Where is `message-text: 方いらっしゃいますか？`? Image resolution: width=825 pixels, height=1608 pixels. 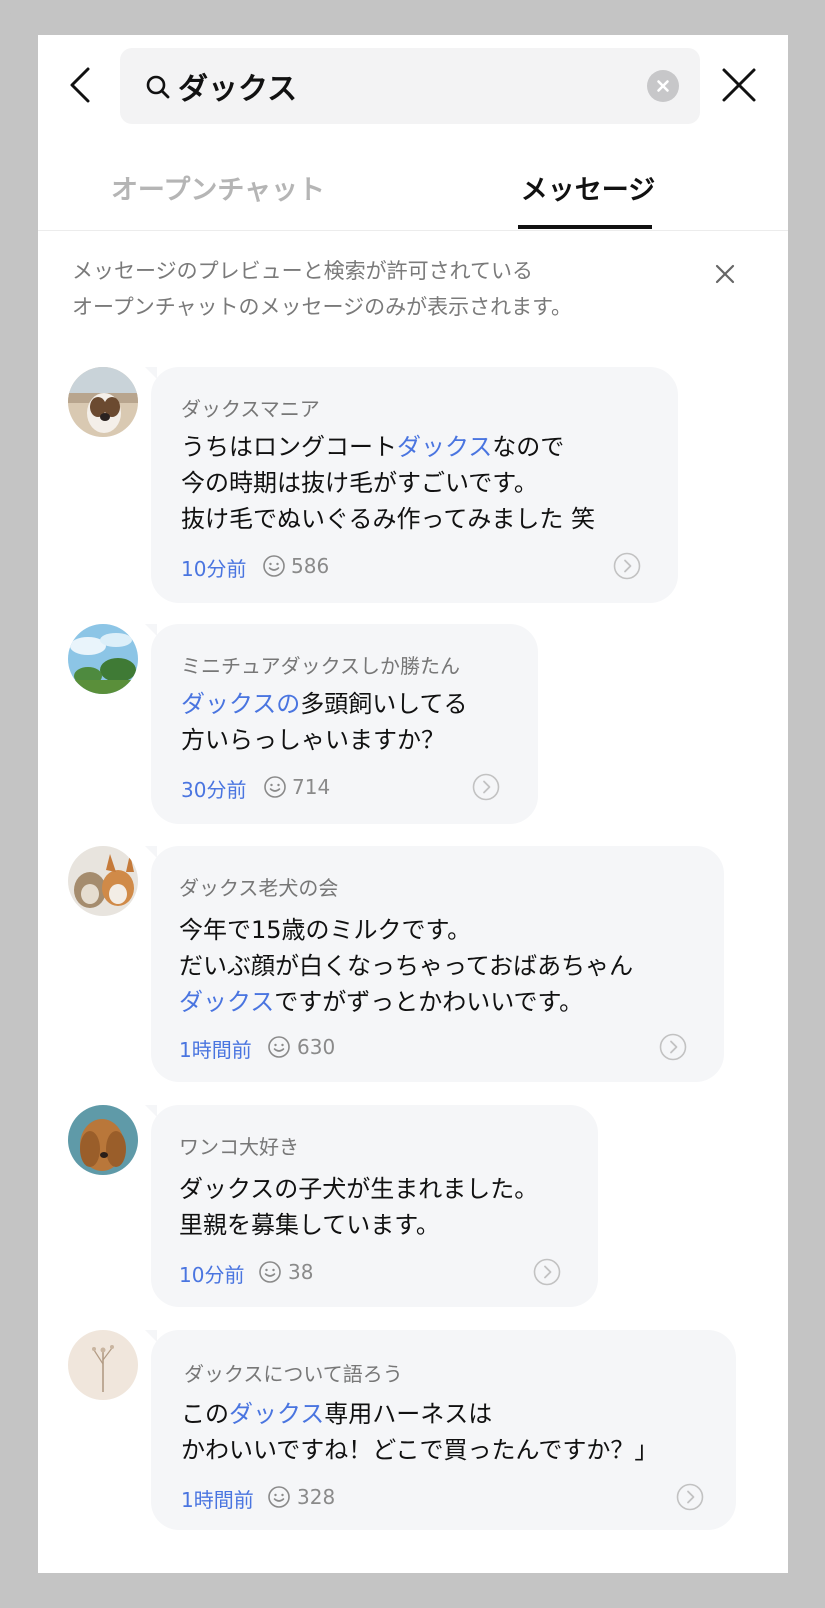
message-text: 方いらっしゃいますか？ is located at coordinates (313, 740).